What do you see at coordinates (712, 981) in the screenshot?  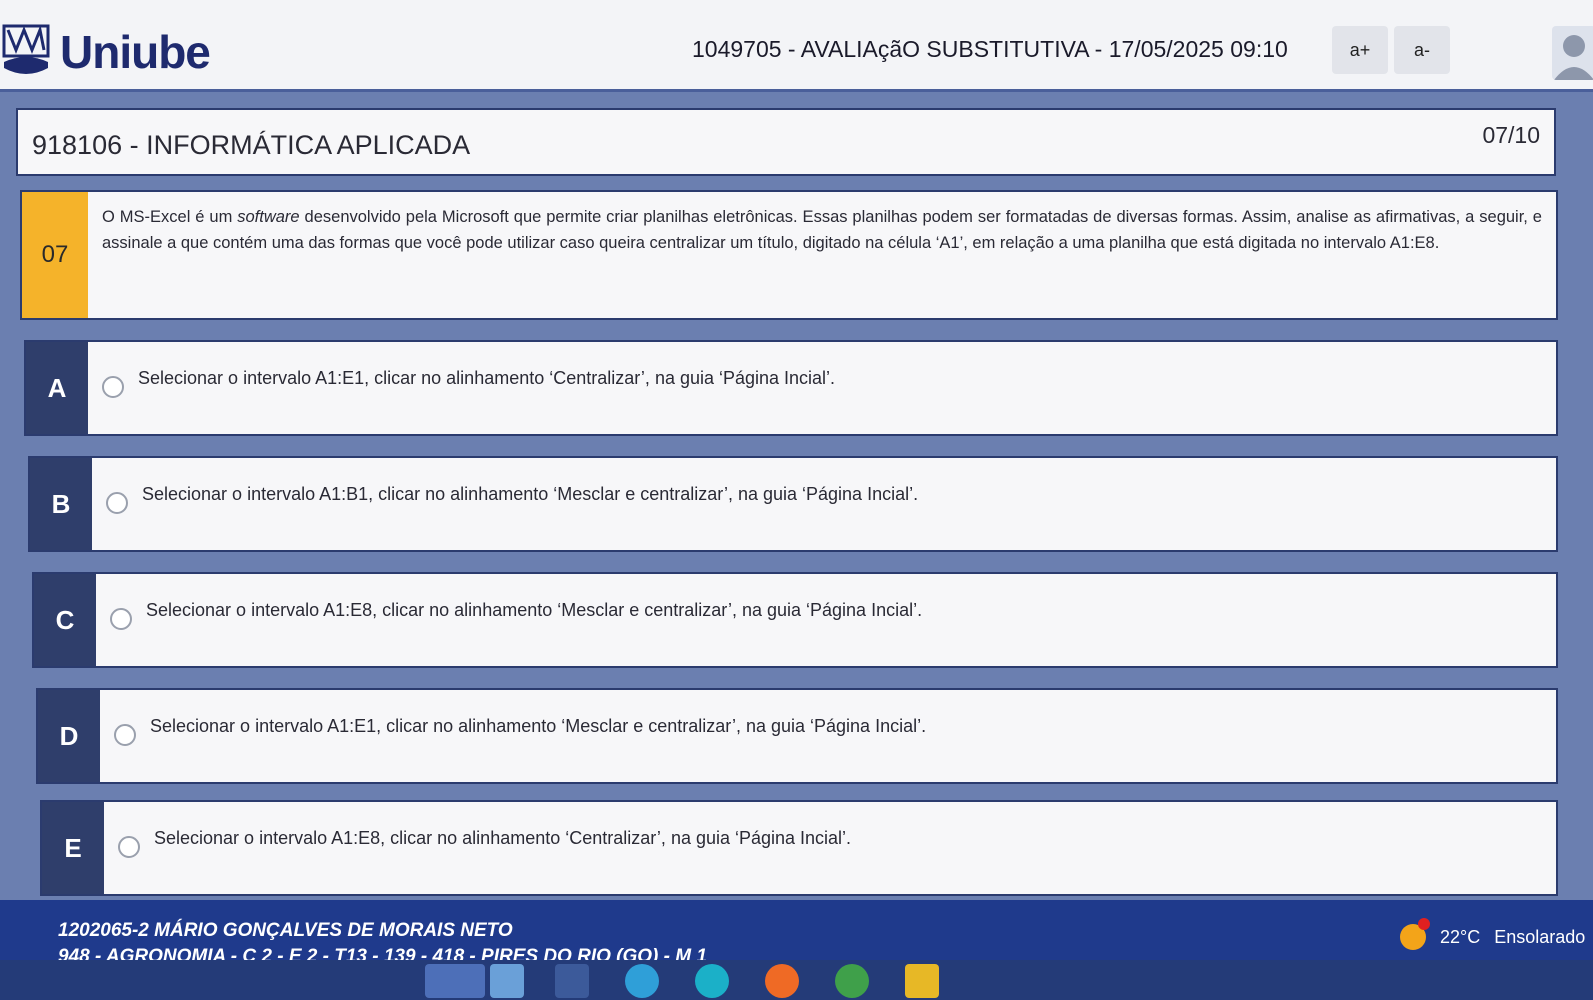 I see `edge-icon` at bounding box center [712, 981].